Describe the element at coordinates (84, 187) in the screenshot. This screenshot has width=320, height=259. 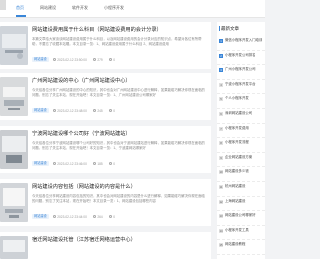
I see `article-title: 网站建设内容包括（网站建设的内容是什么）` at that location.